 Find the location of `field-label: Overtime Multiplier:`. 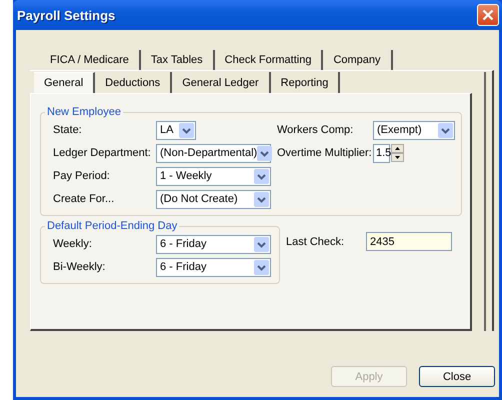

field-label: Overtime Multiplier: is located at coordinates (325, 153).